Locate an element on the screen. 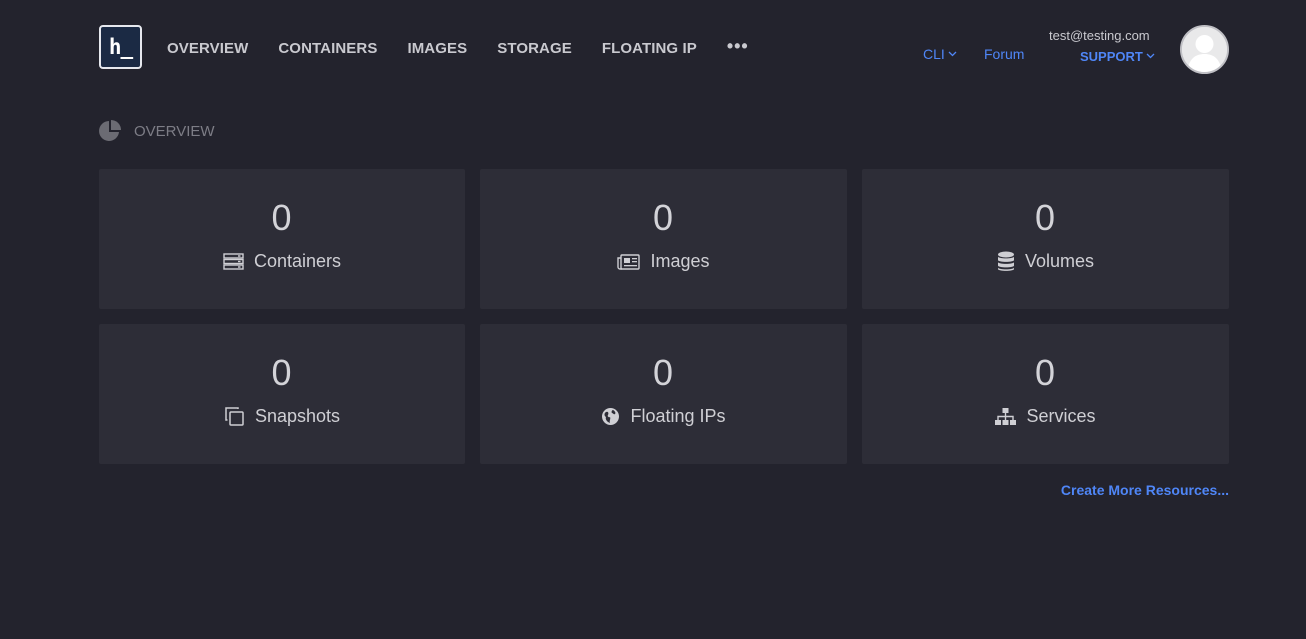 This screenshot has height=639, width=1306. user-silhouette-icon is located at coordinates (1204, 49).